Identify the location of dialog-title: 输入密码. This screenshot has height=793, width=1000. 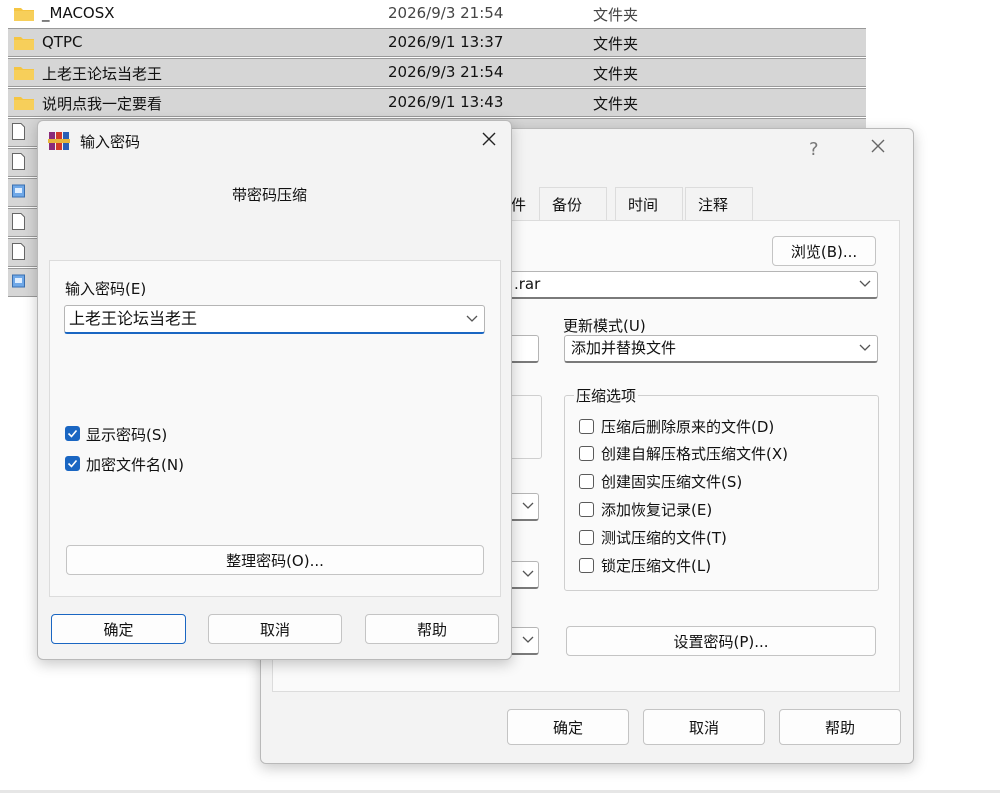
(110, 142).